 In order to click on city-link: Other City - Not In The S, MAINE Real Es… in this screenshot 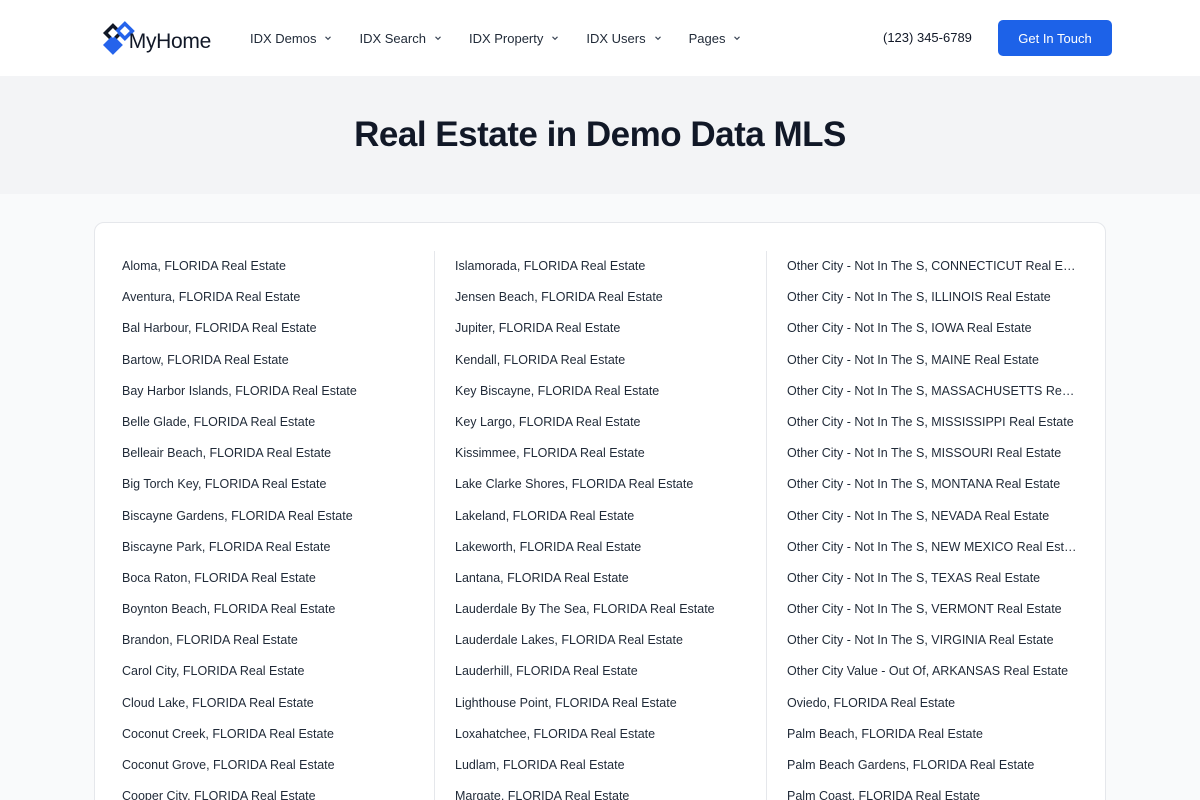, I will do `click(932, 360)`.